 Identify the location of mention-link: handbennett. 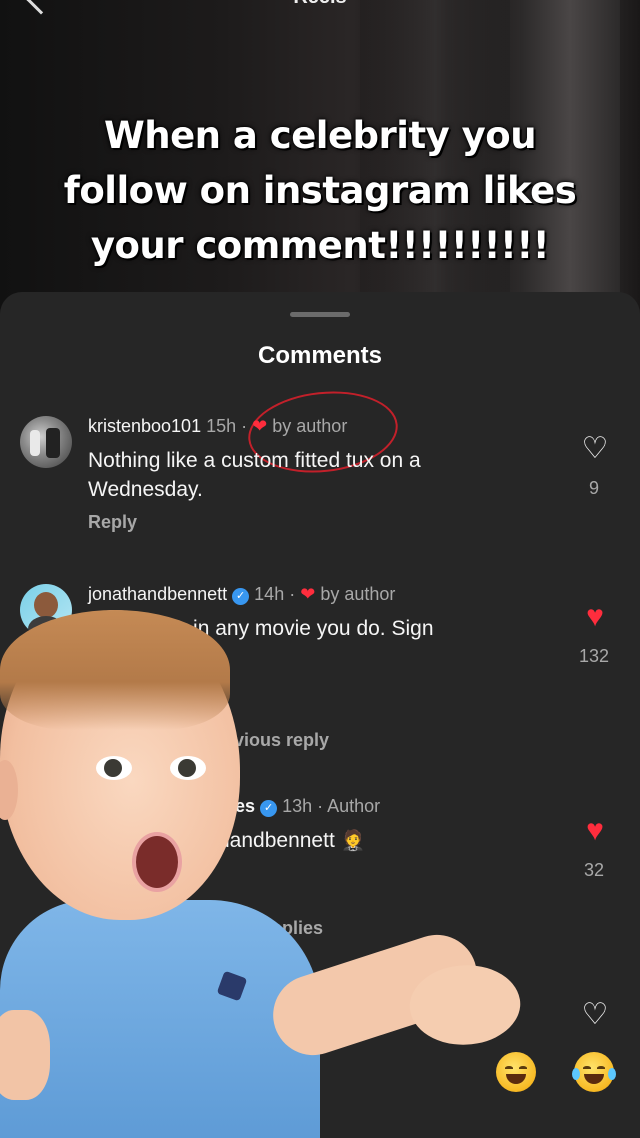
(276, 840).